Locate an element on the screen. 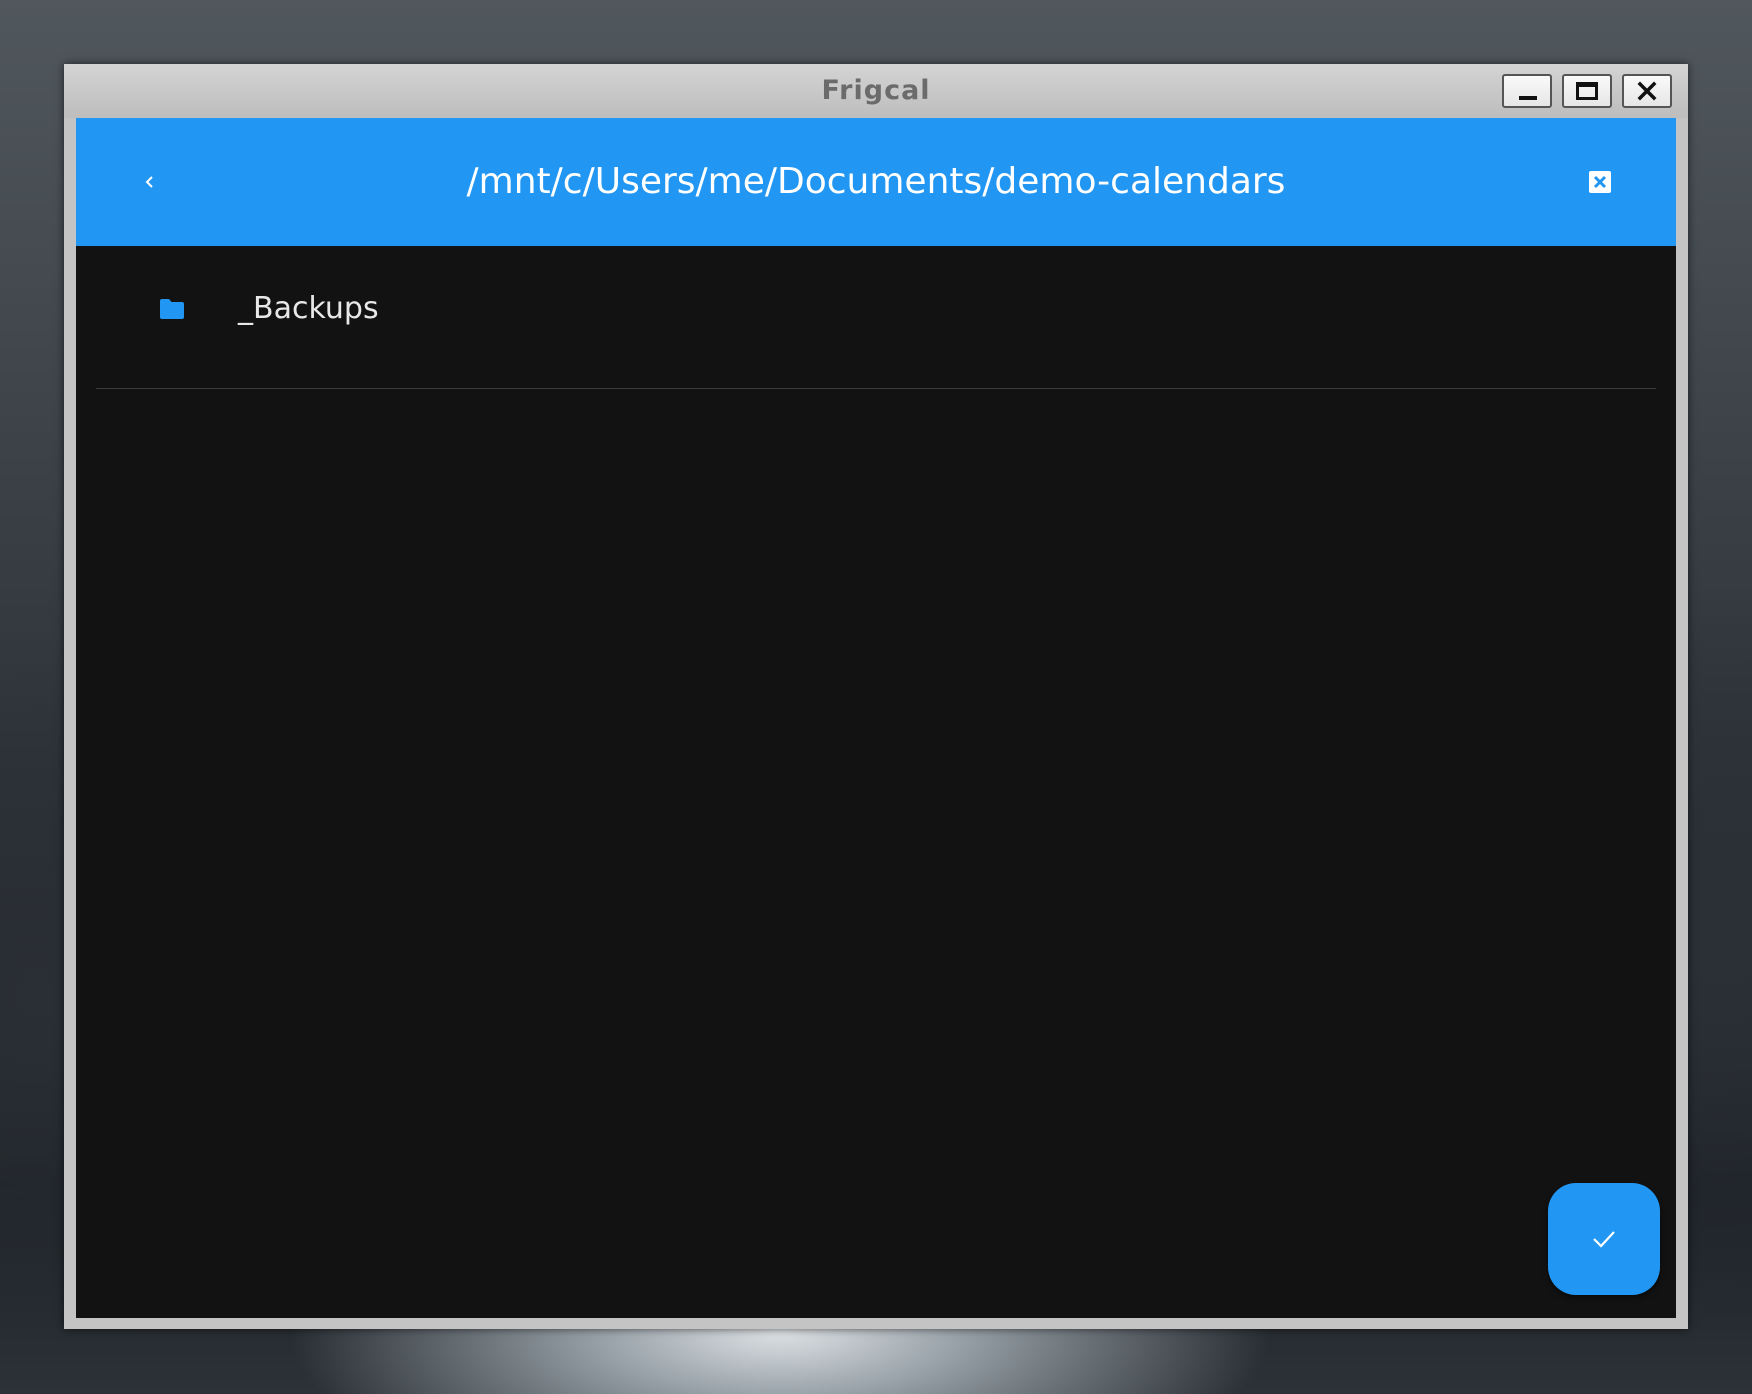  list-item-label: _Backups is located at coordinates (308, 308).